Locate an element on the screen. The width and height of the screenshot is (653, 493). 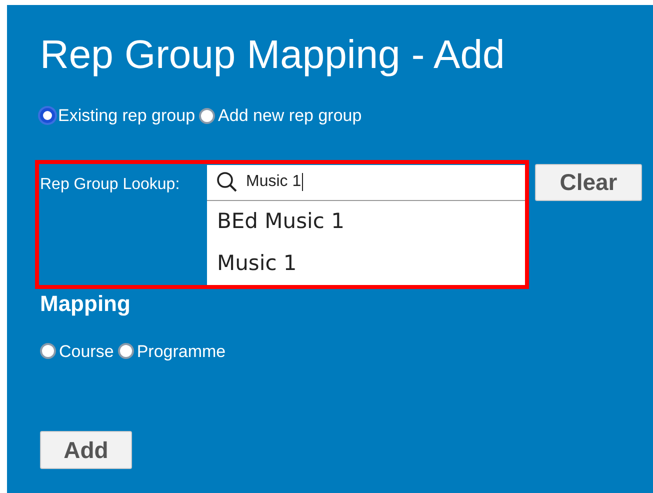
radio-label: Add new rep group is located at coordinates (290, 116).